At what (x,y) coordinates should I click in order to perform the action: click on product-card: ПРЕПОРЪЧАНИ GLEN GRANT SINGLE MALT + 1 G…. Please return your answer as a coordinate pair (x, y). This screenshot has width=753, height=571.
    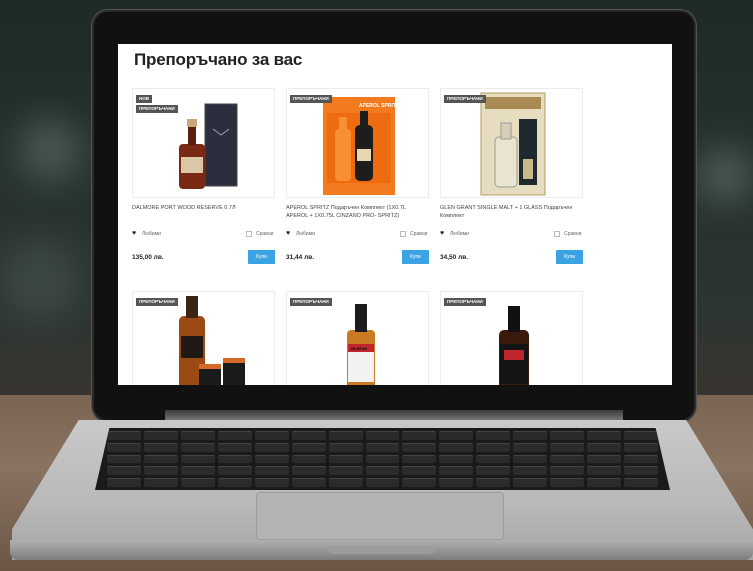
    Looking at the image, I should click on (511, 180).